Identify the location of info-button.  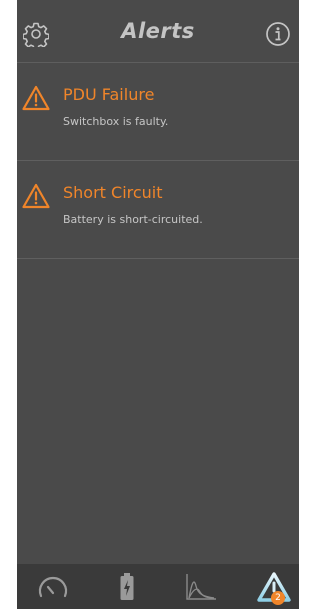
(278, 34).